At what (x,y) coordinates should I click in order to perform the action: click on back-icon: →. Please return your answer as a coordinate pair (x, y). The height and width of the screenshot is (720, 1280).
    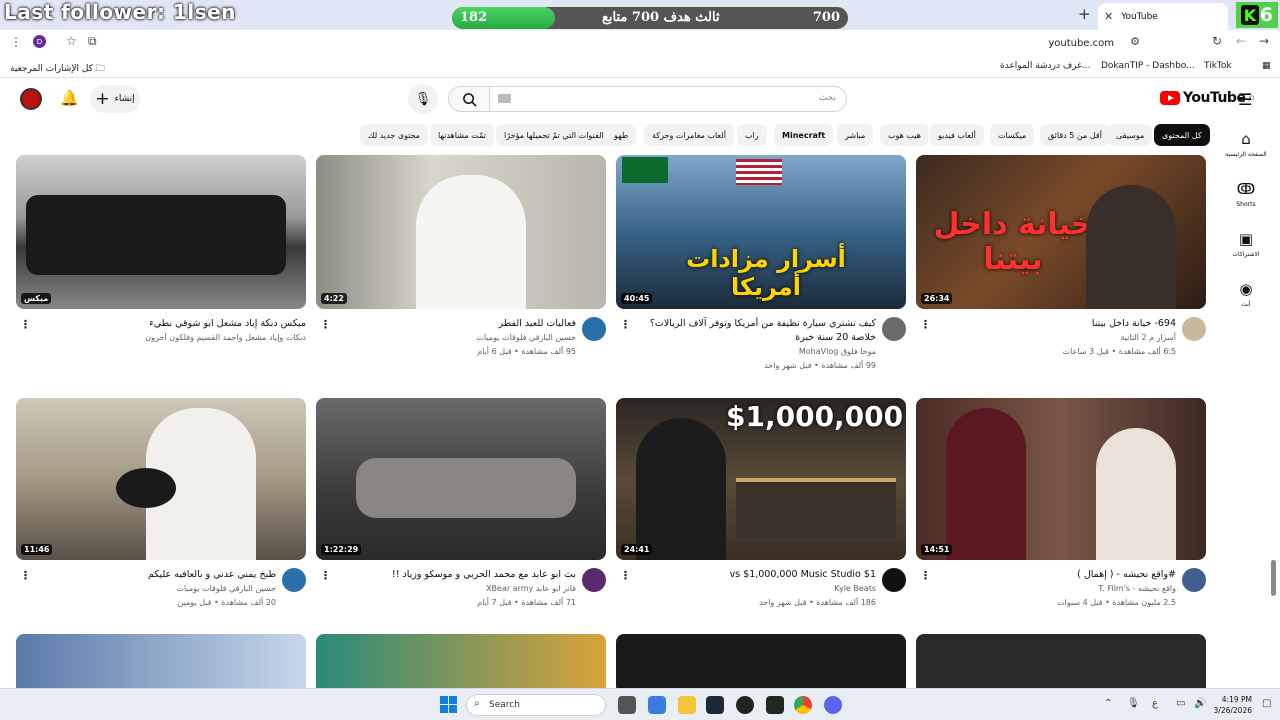
    Looking at the image, I should click on (1264, 41).